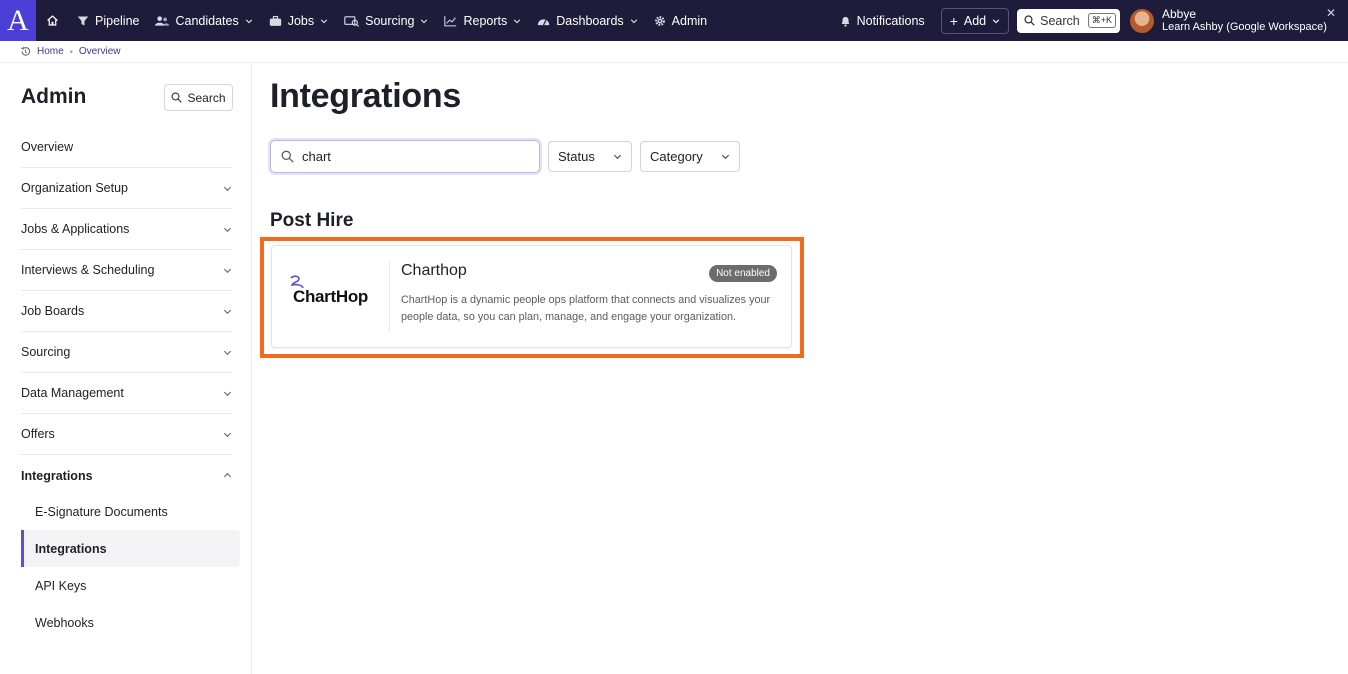 Image resolution: width=1348 pixels, height=674 pixels. What do you see at coordinates (890, 20) in the screenshot?
I see `notifications-label: Notifications` at bounding box center [890, 20].